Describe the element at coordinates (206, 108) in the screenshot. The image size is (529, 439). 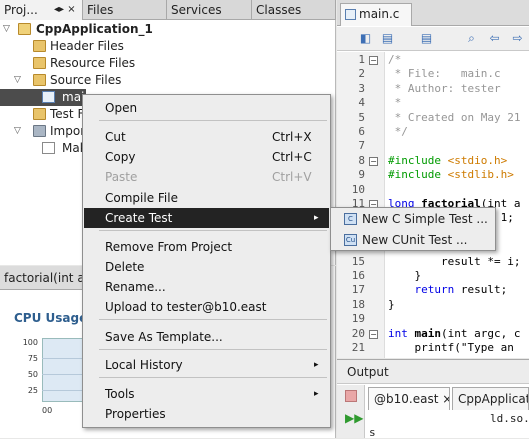
I see `menu-item-open: Open` at that location.